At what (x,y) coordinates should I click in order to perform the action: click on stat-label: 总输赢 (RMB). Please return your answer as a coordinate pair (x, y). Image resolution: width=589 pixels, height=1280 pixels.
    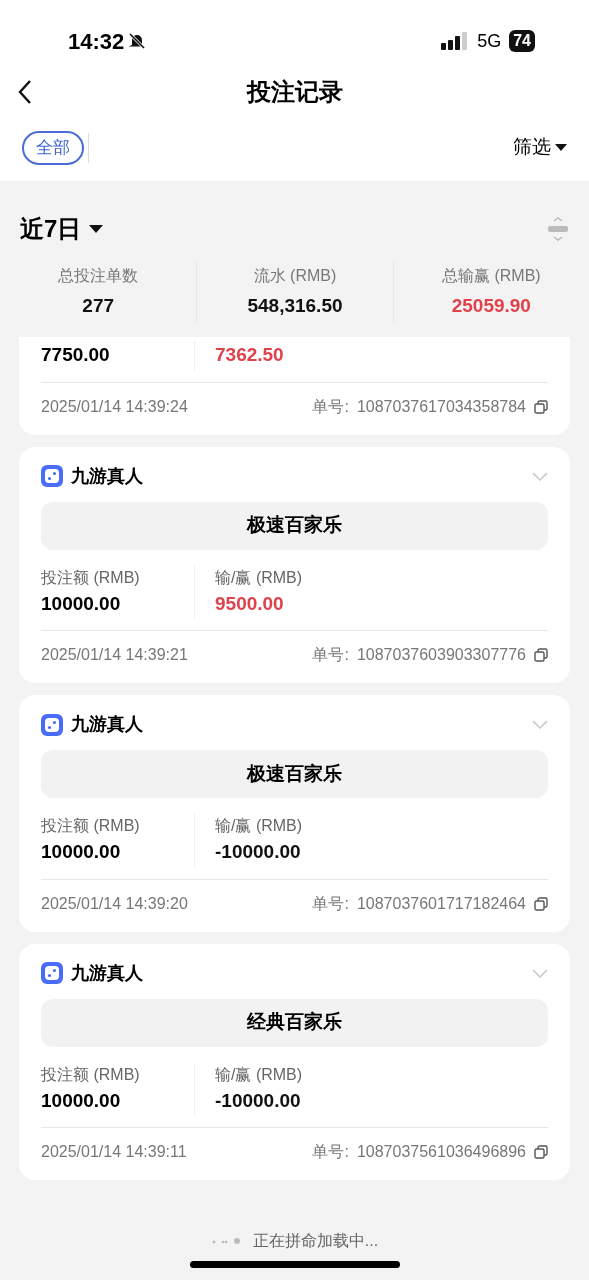
    Looking at the image, I should click on (491, 275).